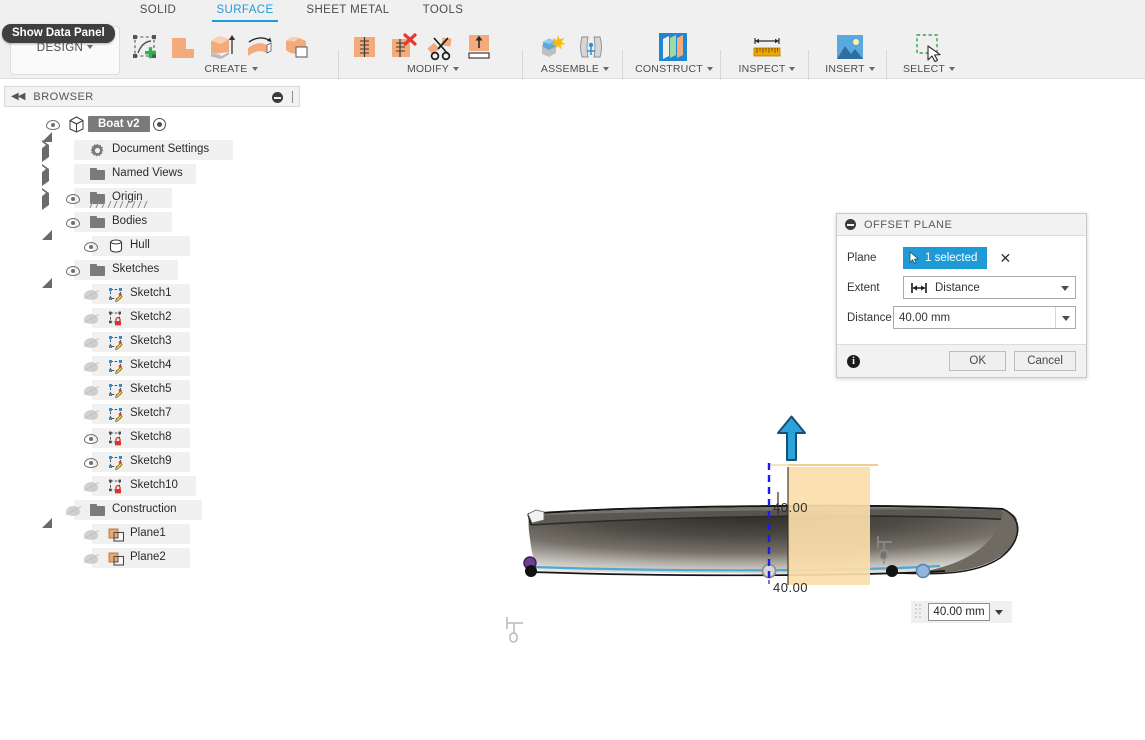  I want to click on tree-item-hull: Hull, so click(152, 246).